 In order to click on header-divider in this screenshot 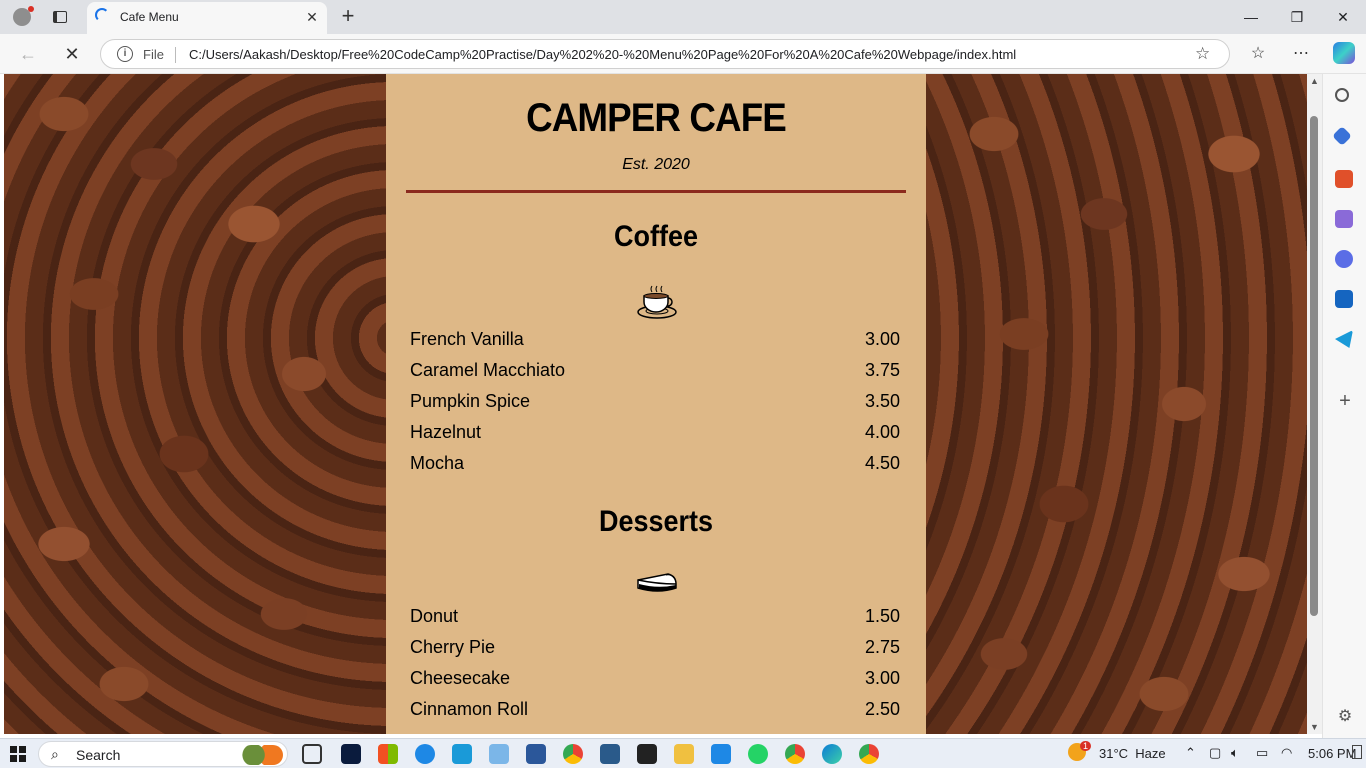, I will do `click(656, 191)`.